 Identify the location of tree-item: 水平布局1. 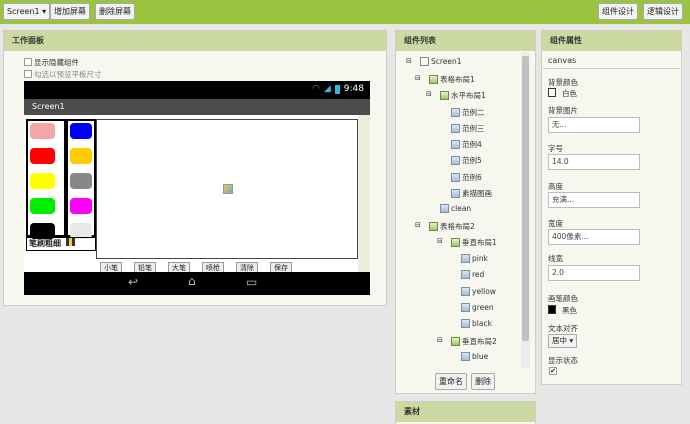
(463, 95).